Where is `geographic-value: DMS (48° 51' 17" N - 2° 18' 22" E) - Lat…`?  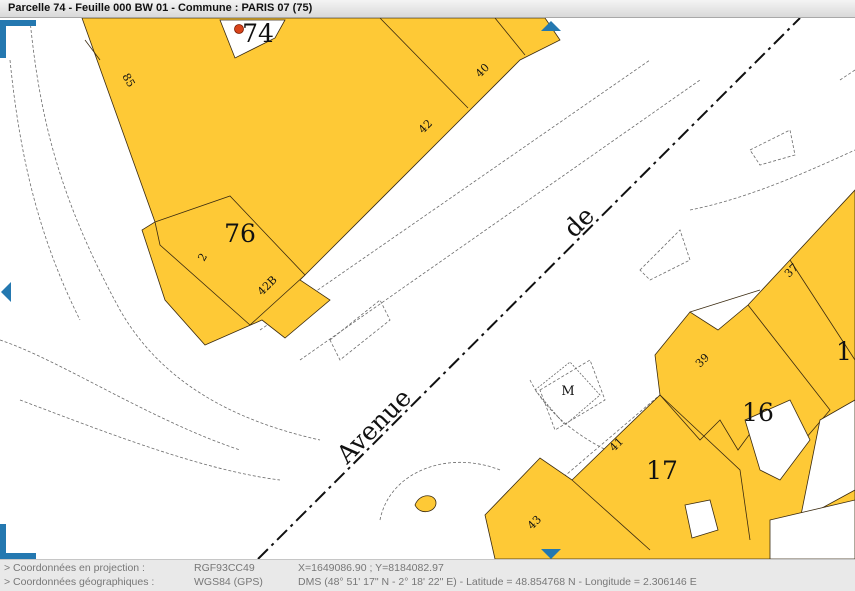
geographic-value: DMS (48° 51' 17" N - 2° 18' 22" E) - Lat… is located at coordinates (497, 582).